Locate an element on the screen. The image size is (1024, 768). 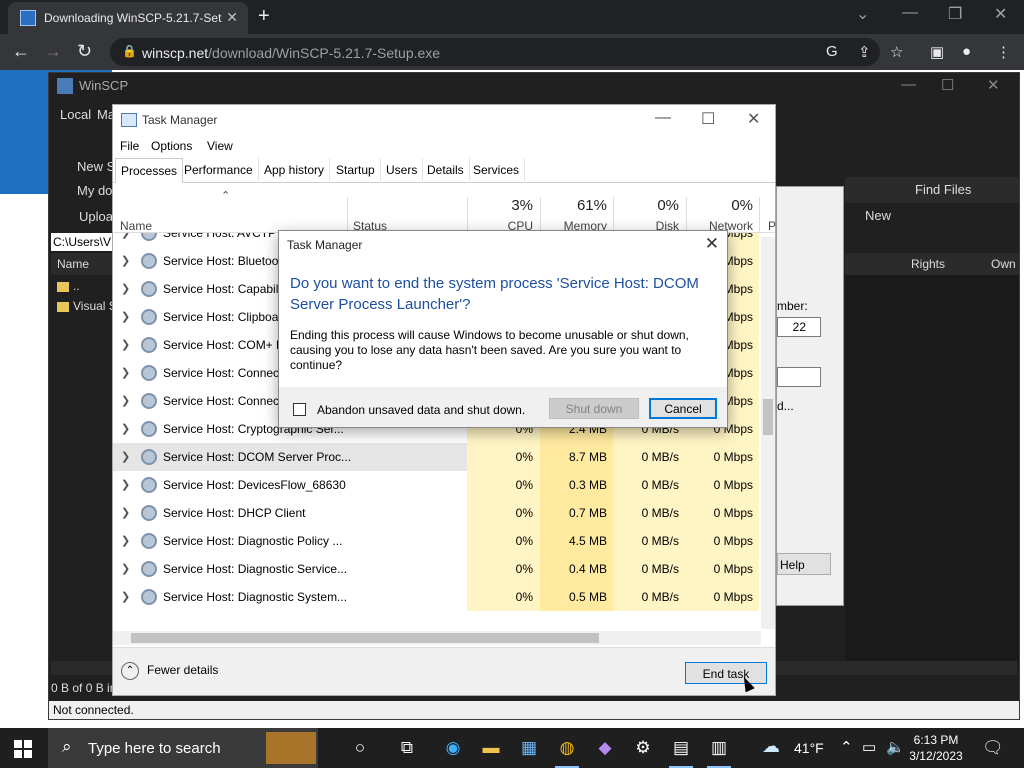
process-list-vertical-scrollbar is located at coordinates (768, 433).